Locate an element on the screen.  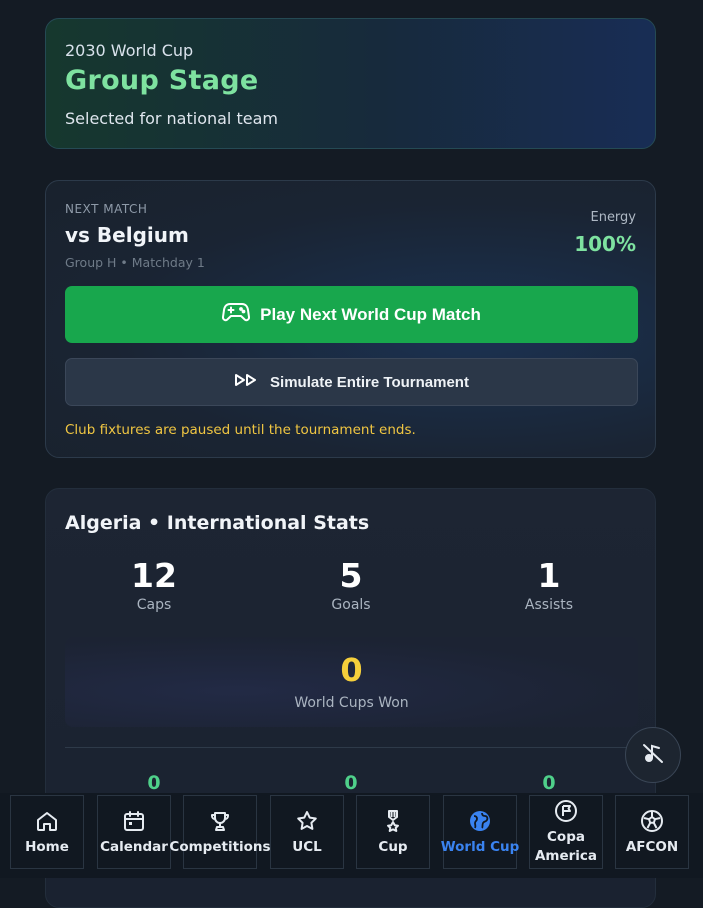
nav-cup: Cup is located at coordinates (393, 832).